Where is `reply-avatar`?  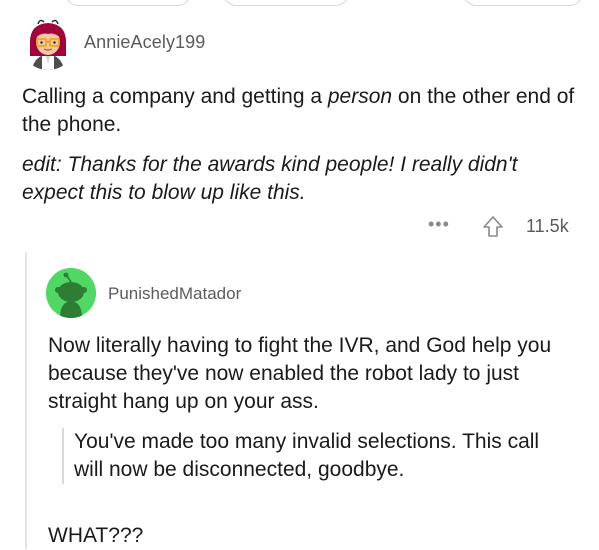 reply-avatar is located at coordinates (71, 293).